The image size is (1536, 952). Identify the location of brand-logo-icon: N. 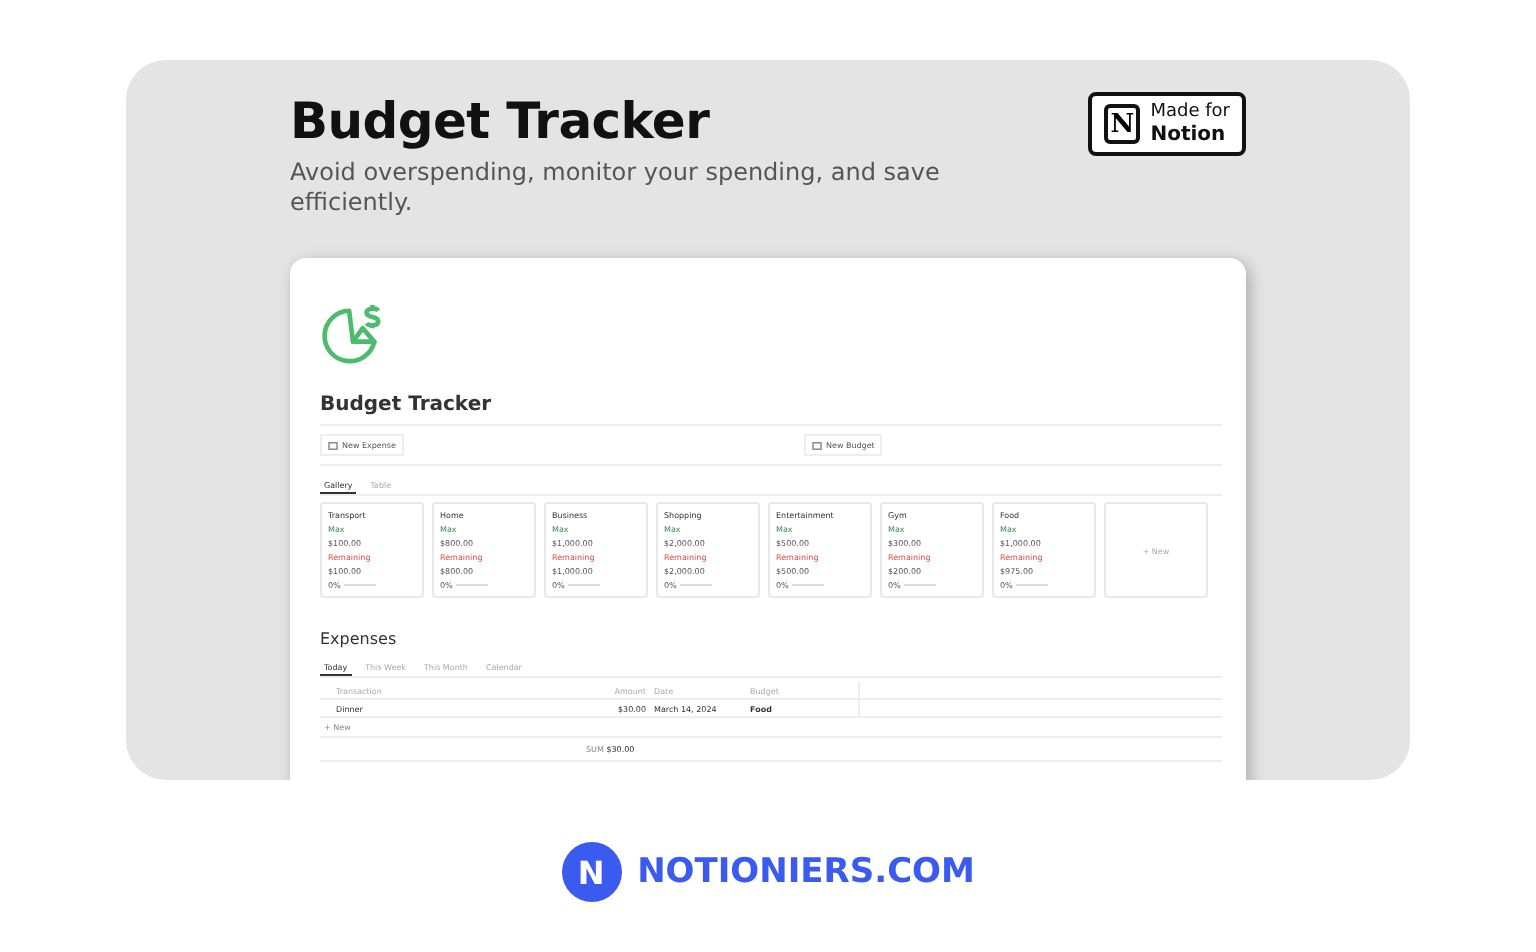
(591, 872).